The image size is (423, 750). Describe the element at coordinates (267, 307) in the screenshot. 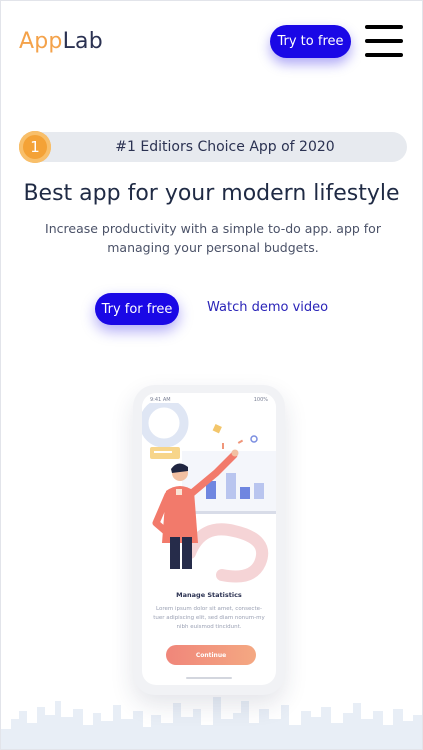

I see `watch-demo-video-link: Watch demo video` at that location.